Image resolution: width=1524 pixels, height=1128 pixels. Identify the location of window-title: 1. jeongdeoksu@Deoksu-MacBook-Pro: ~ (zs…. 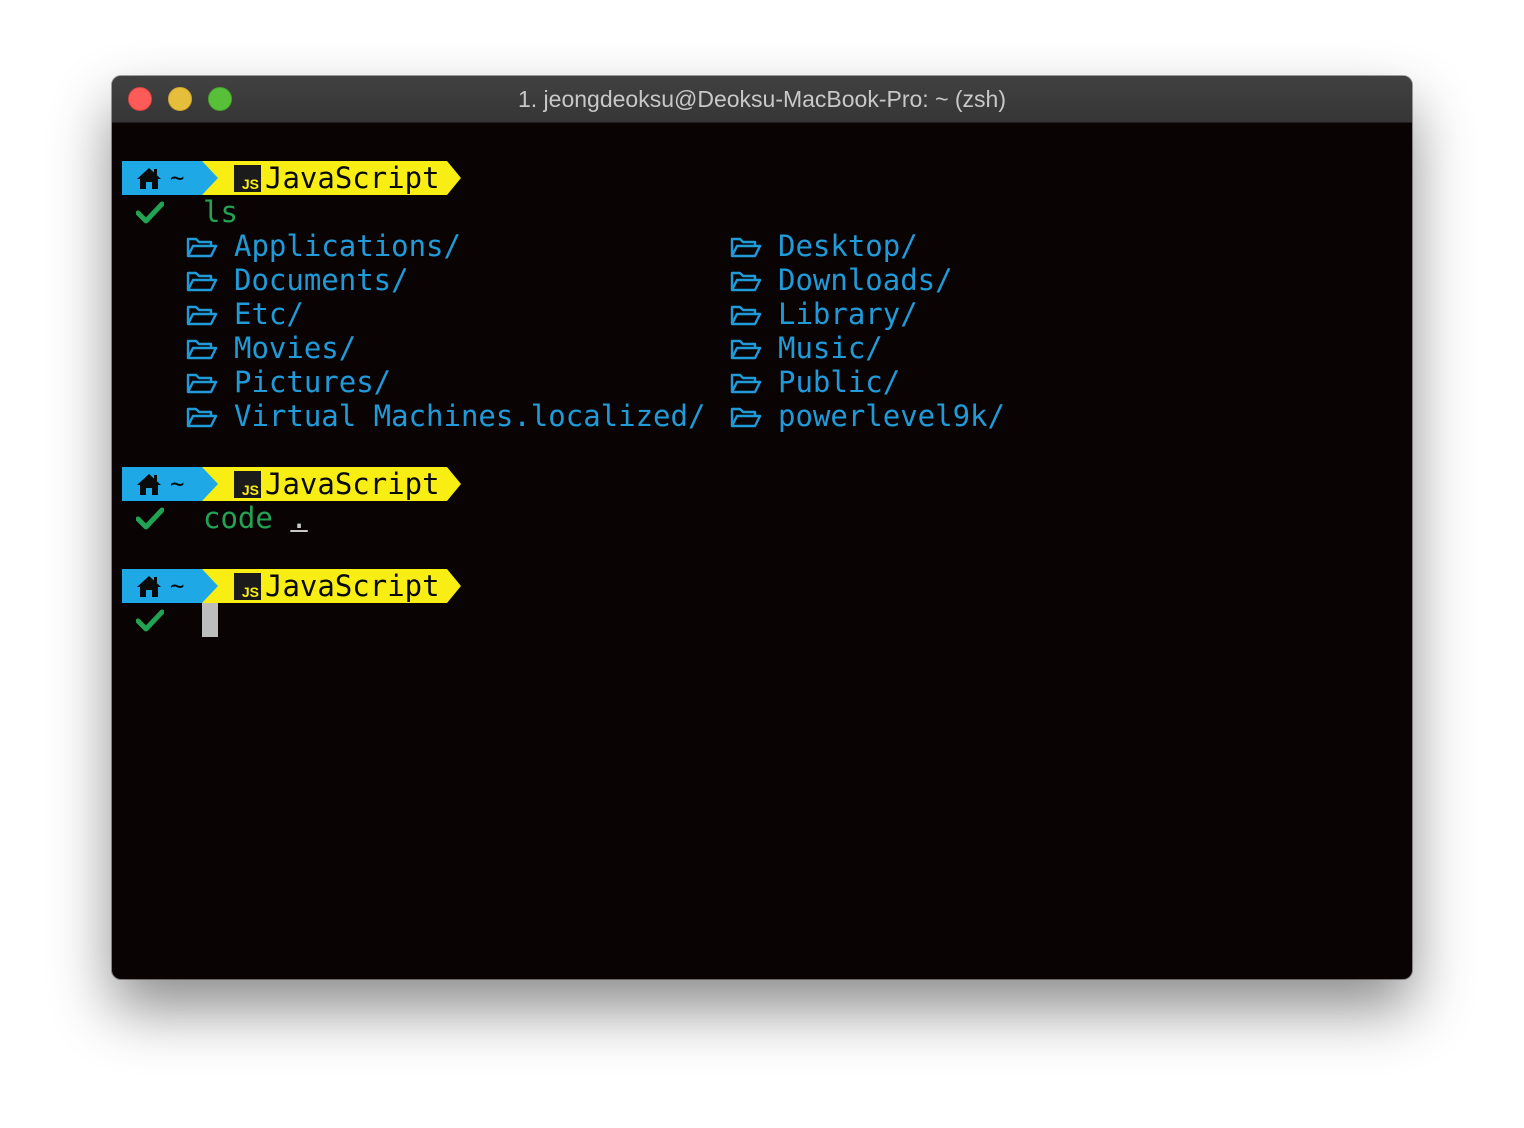
(762, 99).